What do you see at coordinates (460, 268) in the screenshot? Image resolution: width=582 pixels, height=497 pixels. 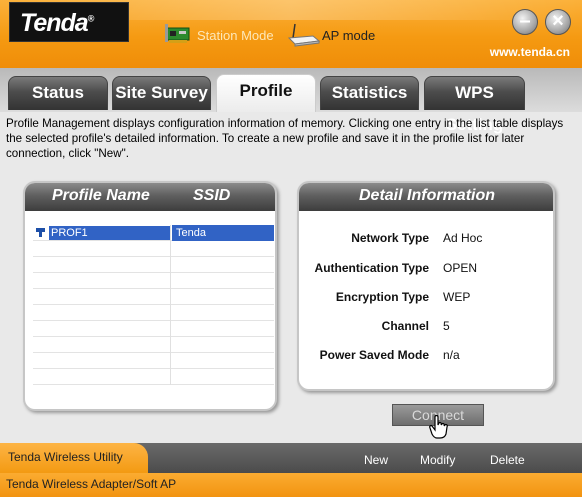 I see `authentication-type-value: OPEN` at bounding box center [460, 268].